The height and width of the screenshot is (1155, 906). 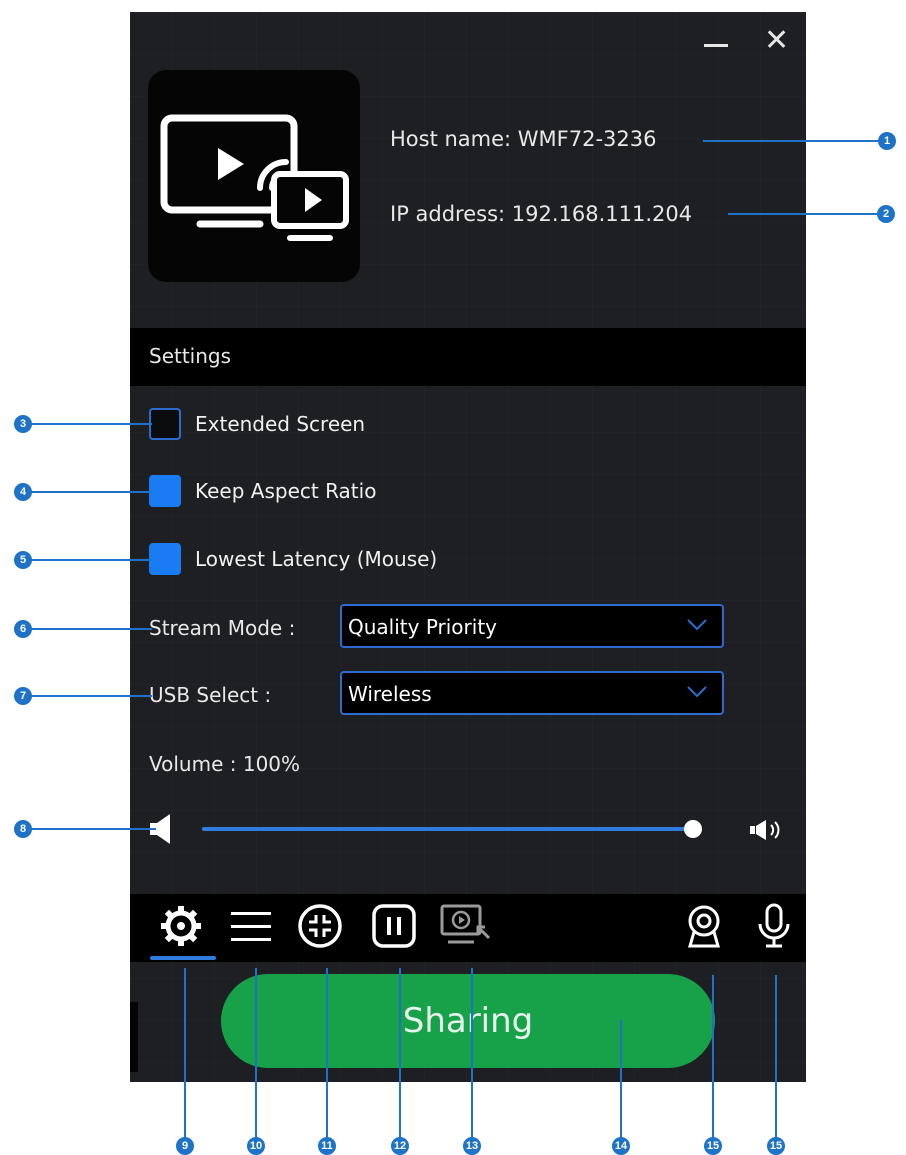 What do you see at coordinates (468, 357) in the screenshot?
I see `settings-header: Settings` at bounding box center [468, 357].